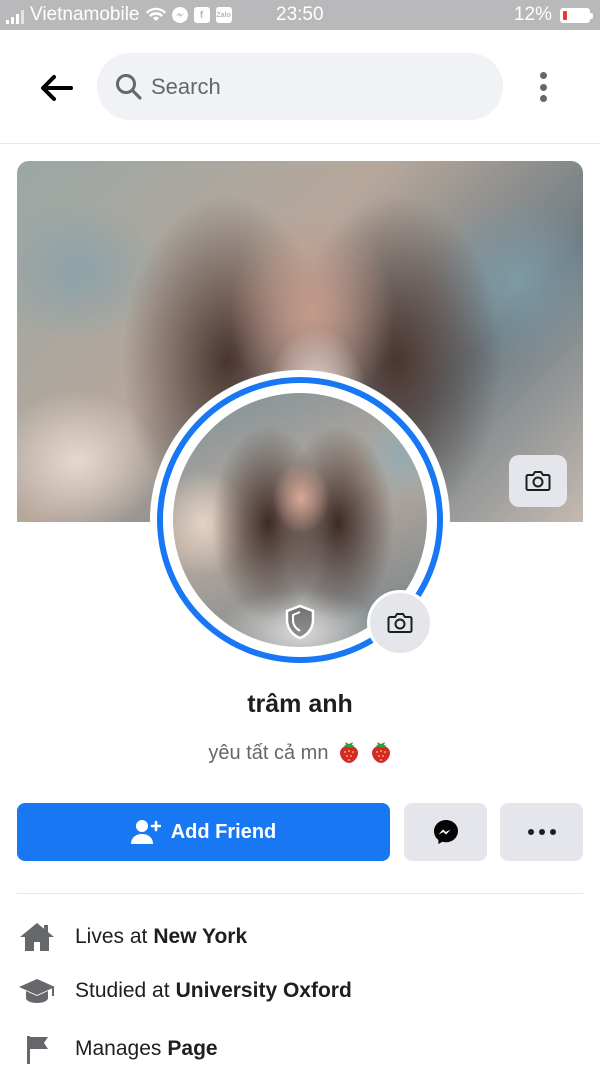 Image resolution: width=600 pixels, height=1067 pixels. I want to click on detail-studied-at: Studied at University Oxford, so click(184, 991).